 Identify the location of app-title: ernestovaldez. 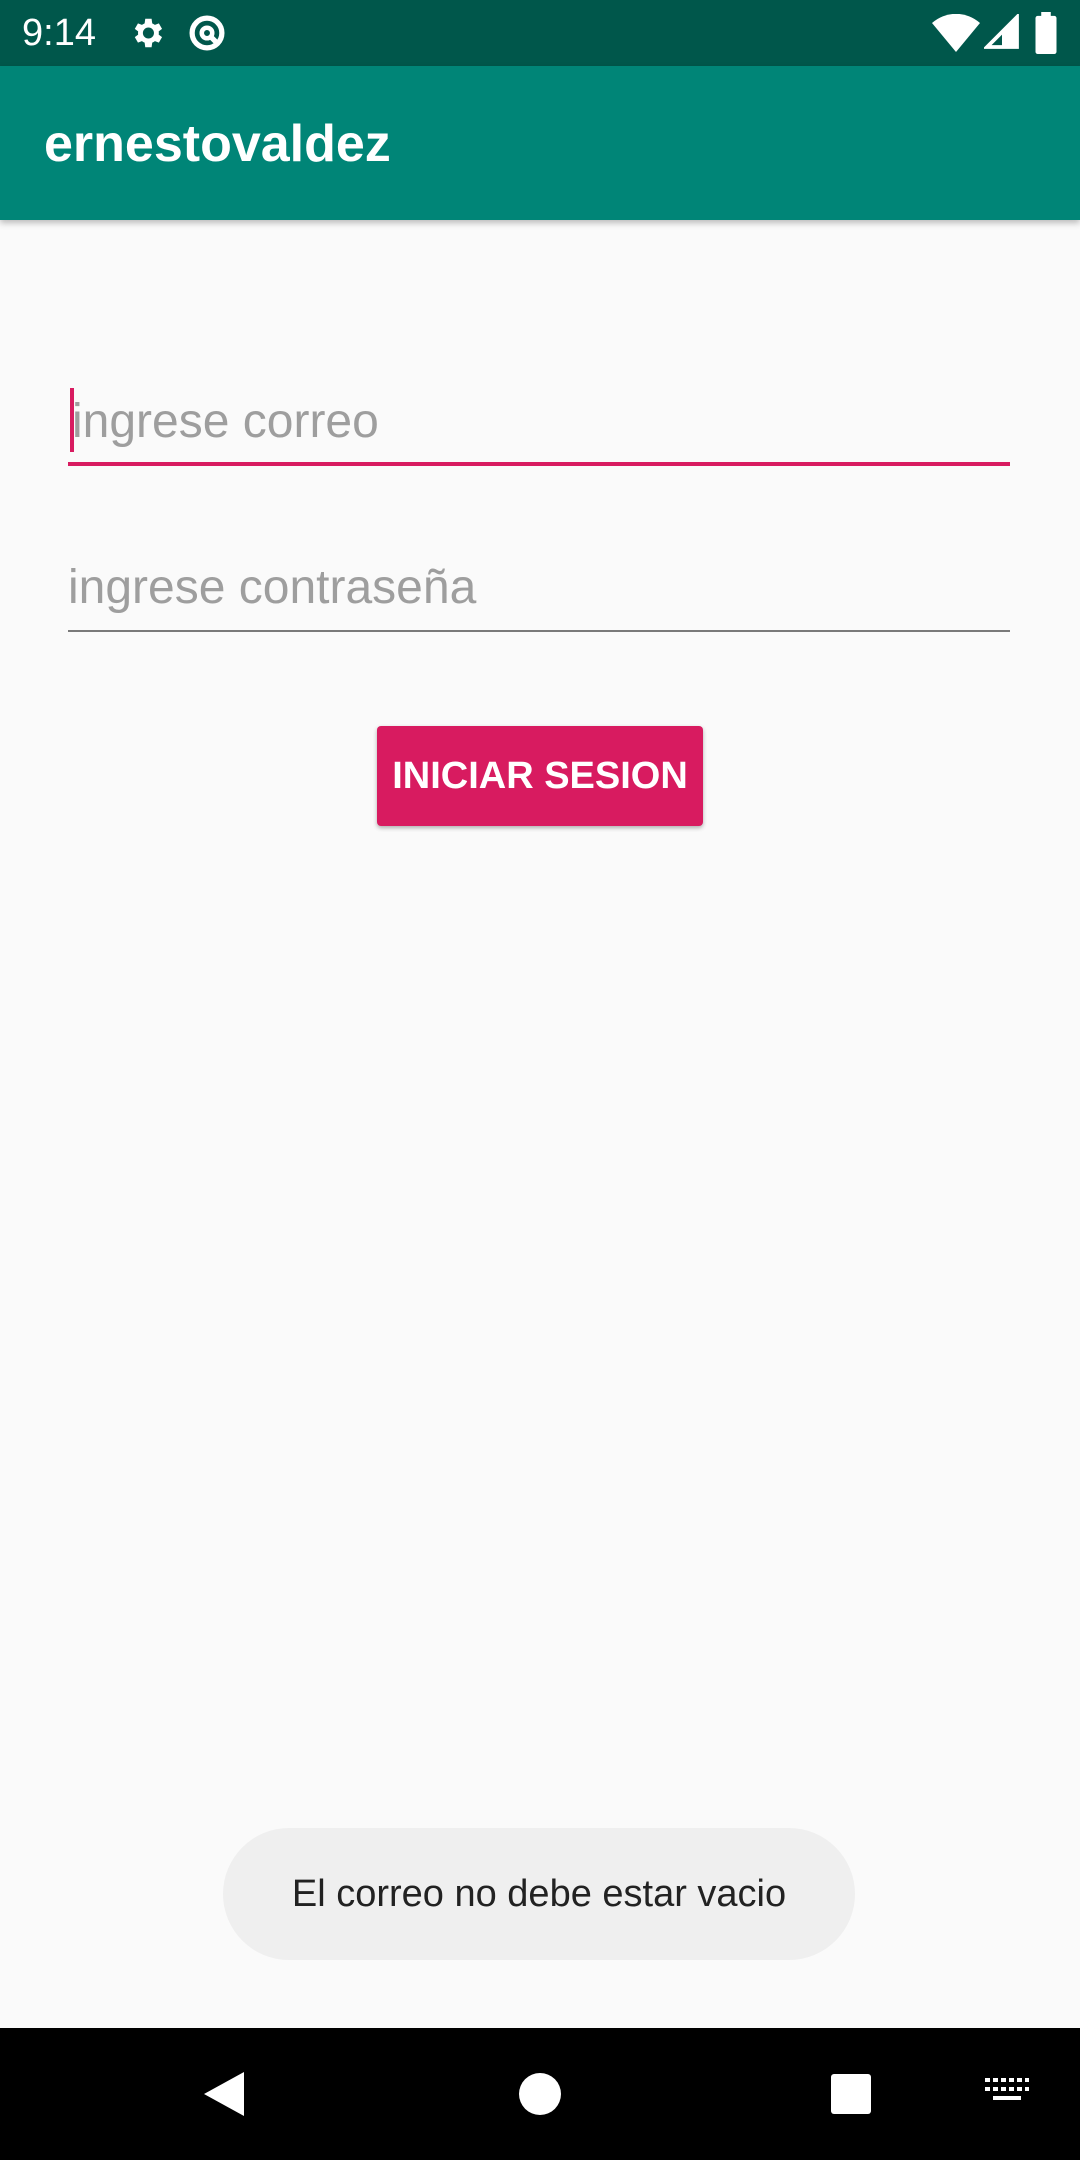
(217, 144).